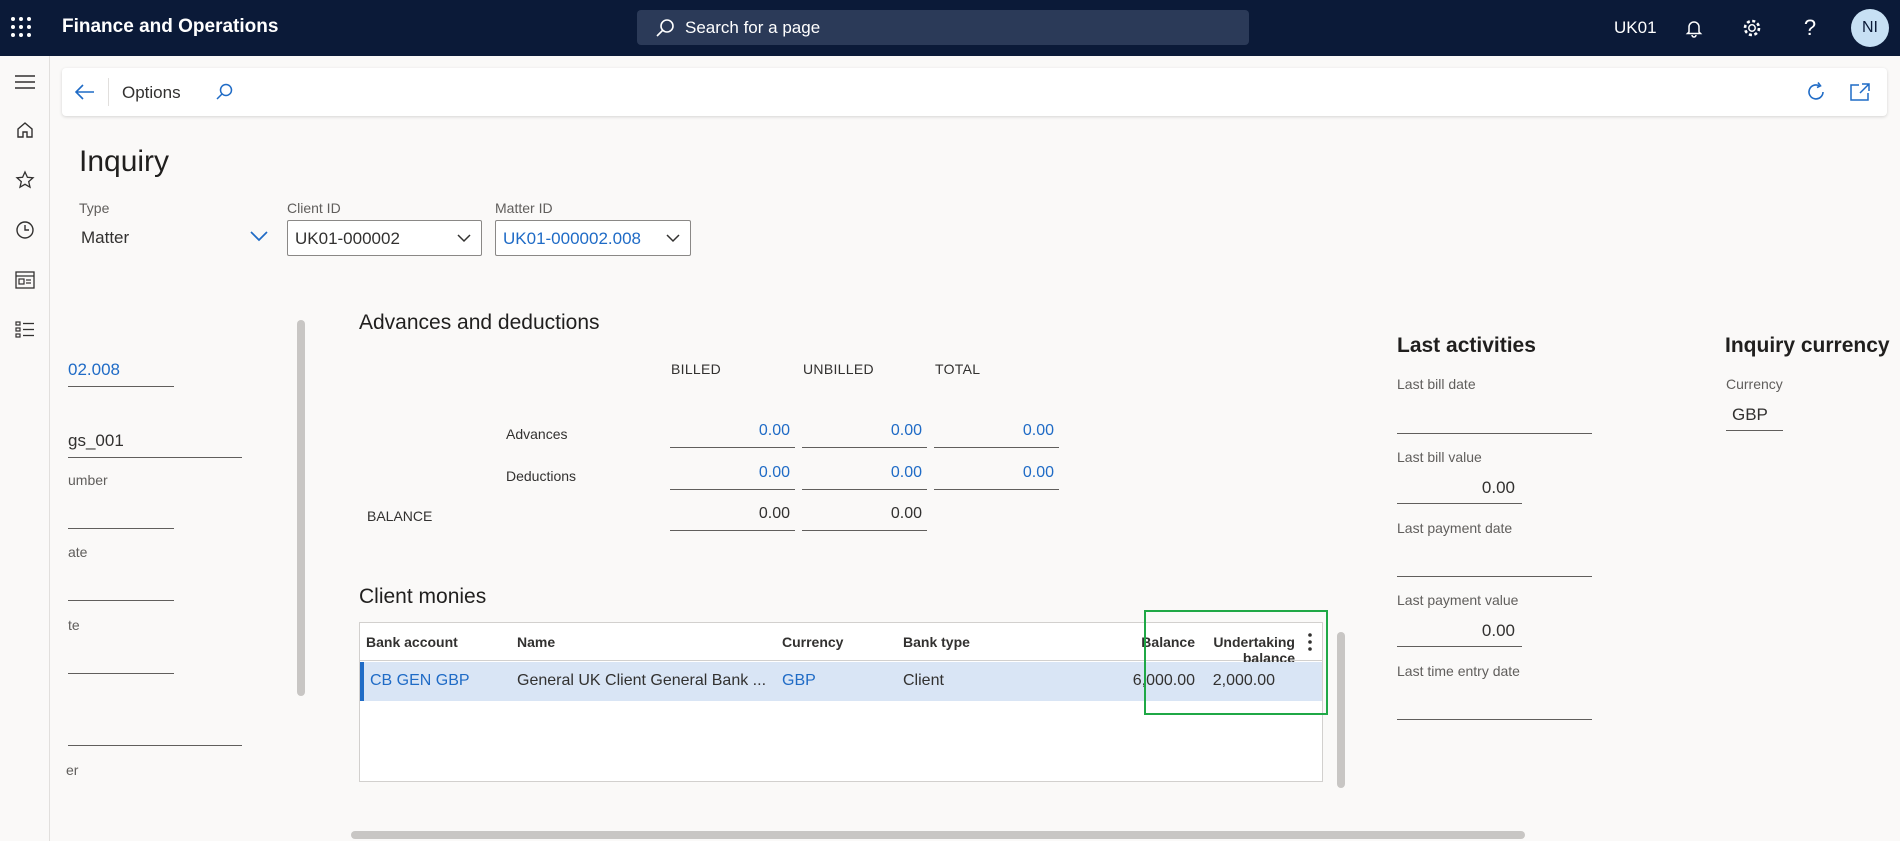 Image resolution: width=1900 pixels, height=841 pixels. I want to click on client-monies-title: Client monies, so click(423, 596).